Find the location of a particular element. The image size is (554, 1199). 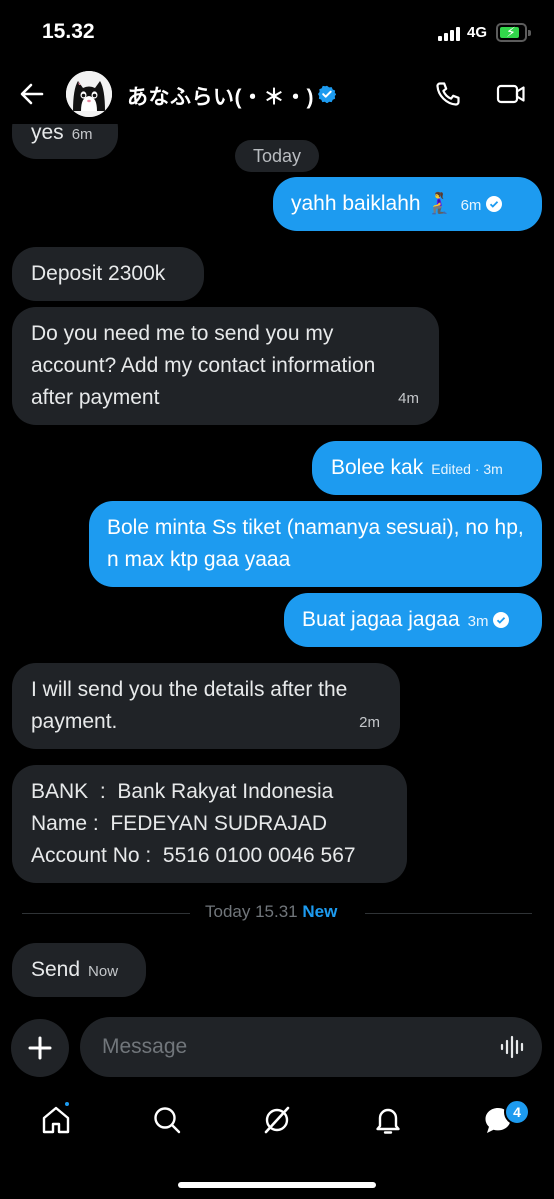

plus-icon is located at coordinates (40, 1048).